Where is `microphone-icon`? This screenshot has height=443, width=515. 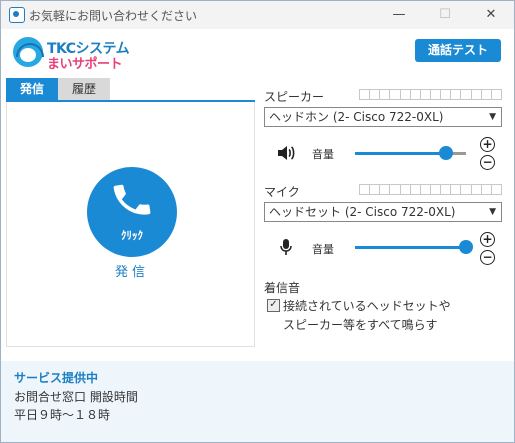
microphone-icon is located at coordinates (286, 247).